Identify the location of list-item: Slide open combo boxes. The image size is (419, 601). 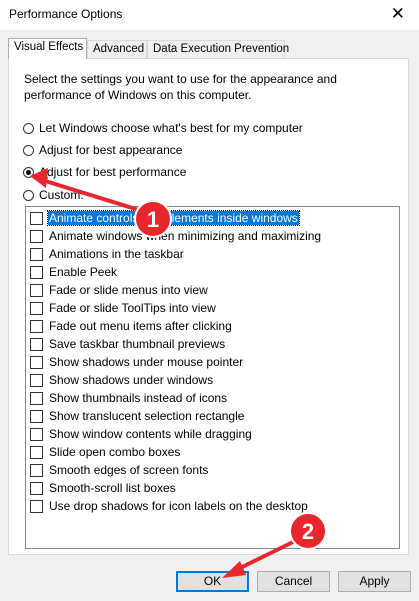
(105, 452).